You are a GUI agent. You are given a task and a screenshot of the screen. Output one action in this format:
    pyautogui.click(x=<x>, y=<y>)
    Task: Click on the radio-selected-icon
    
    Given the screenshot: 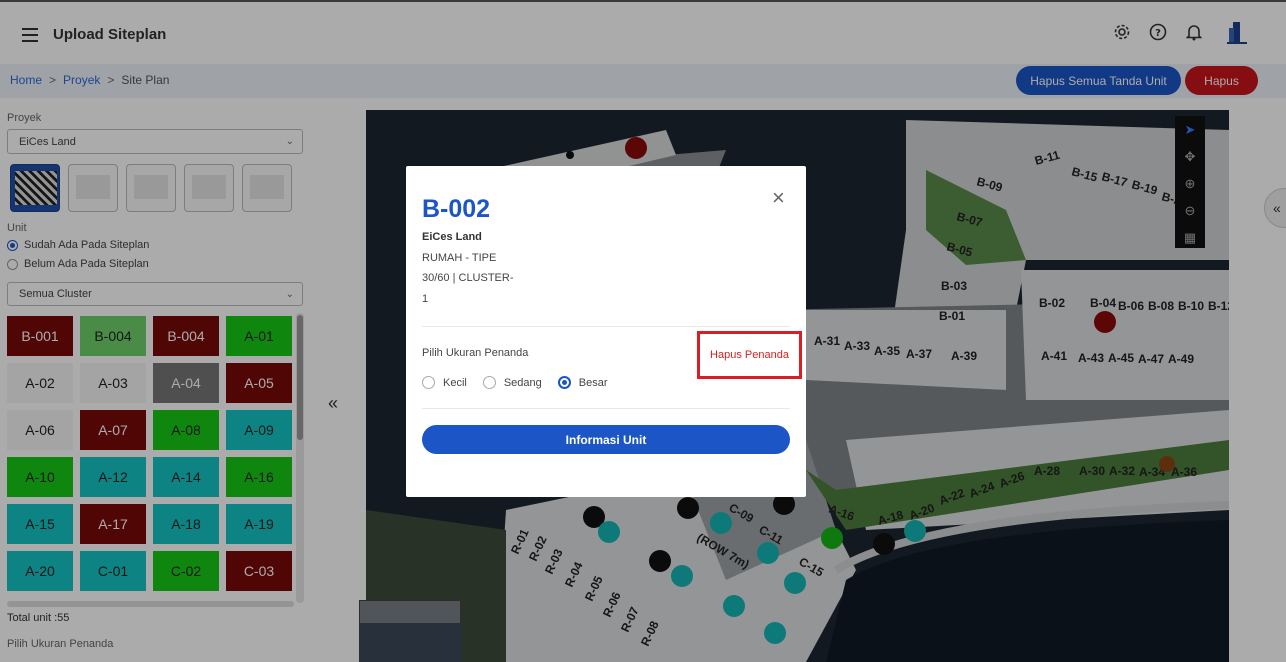 What is the action you would take?
    pyautogui.click(x=564, y=382)
    